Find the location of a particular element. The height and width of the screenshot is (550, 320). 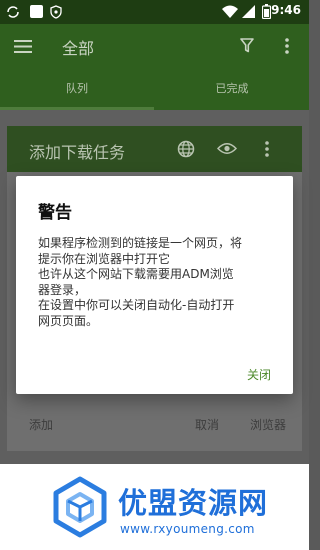

tab-queue-label: 队列 is located at coordinates (77, 88).